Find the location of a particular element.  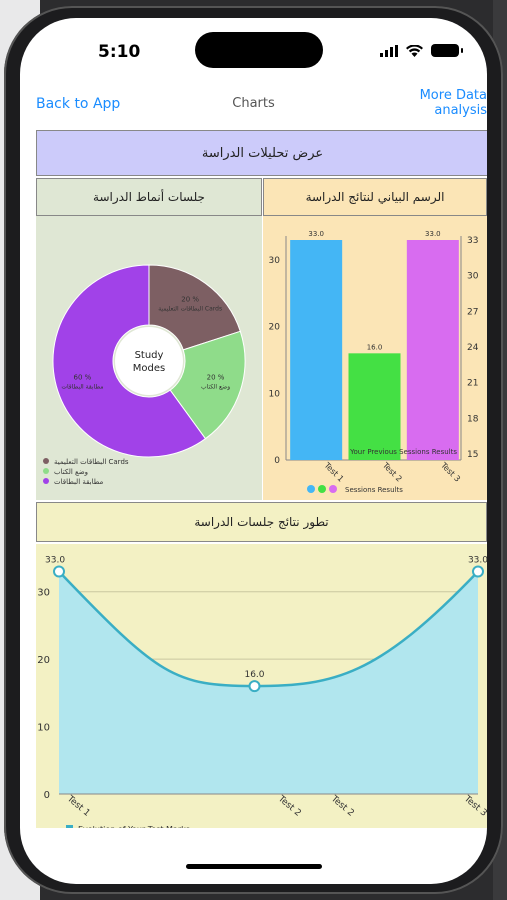

bar-y-tick: 10 is located at coordinates (275, 394).